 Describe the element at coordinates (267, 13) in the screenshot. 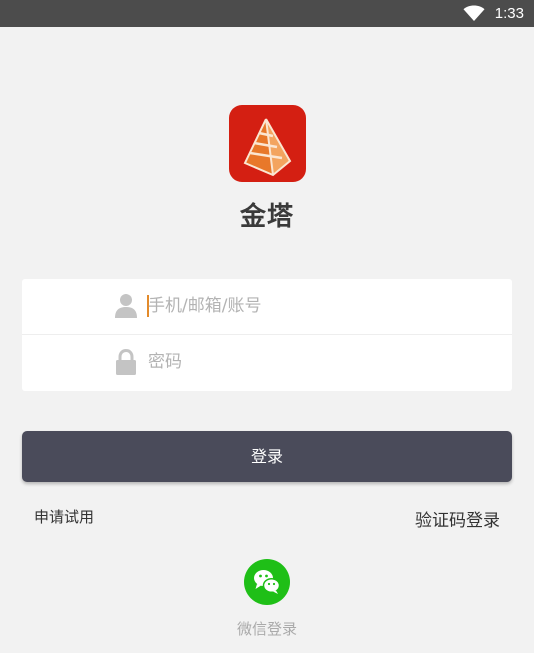

I see `status-bar: 1:33` at that location.